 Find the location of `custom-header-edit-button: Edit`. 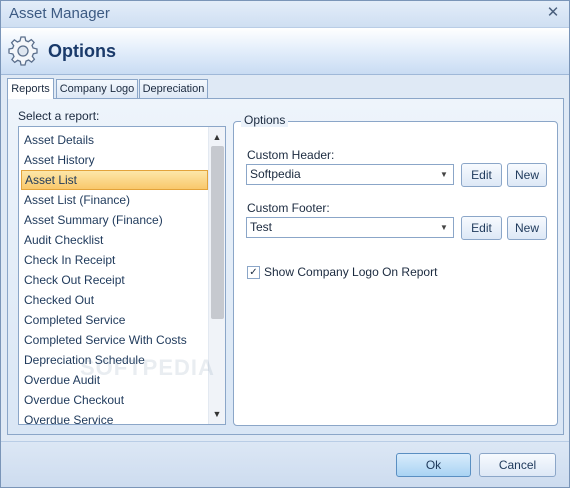

custom-header-edit-button: Edit is located at coordinates (481, 175).